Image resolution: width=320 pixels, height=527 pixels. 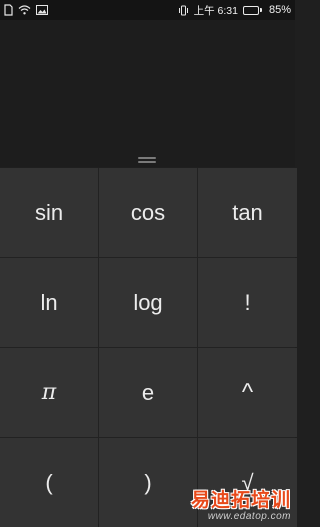 I want to click on wifi-icon, so click(x=24, y=10).